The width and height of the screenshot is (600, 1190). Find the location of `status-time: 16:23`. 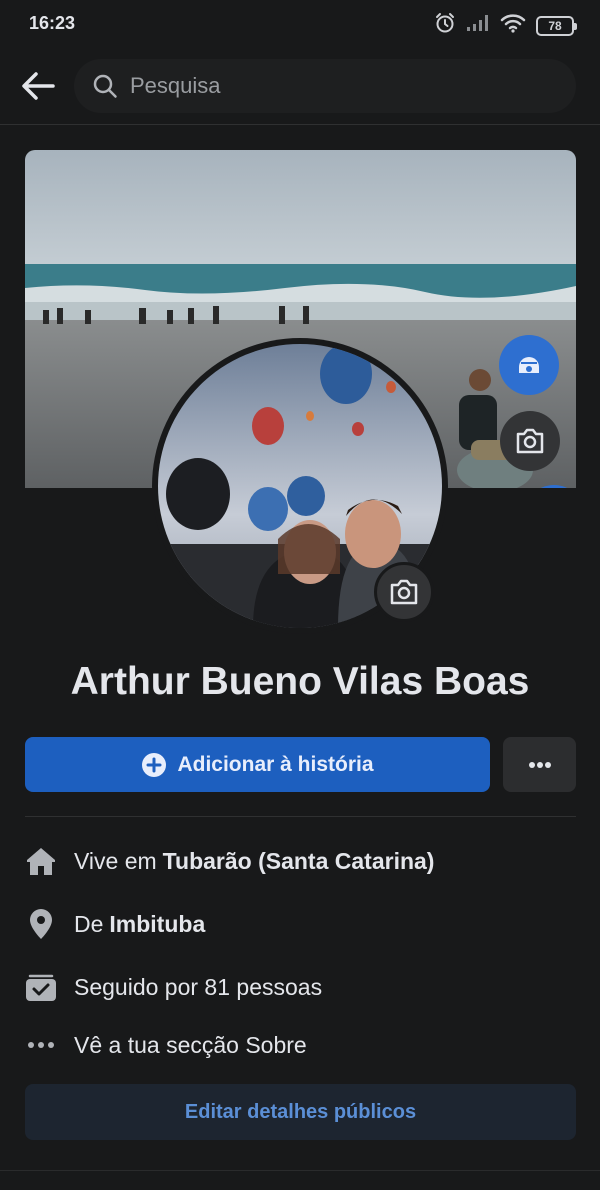

status-time: 16:23 is located at coordinates (52, 23).